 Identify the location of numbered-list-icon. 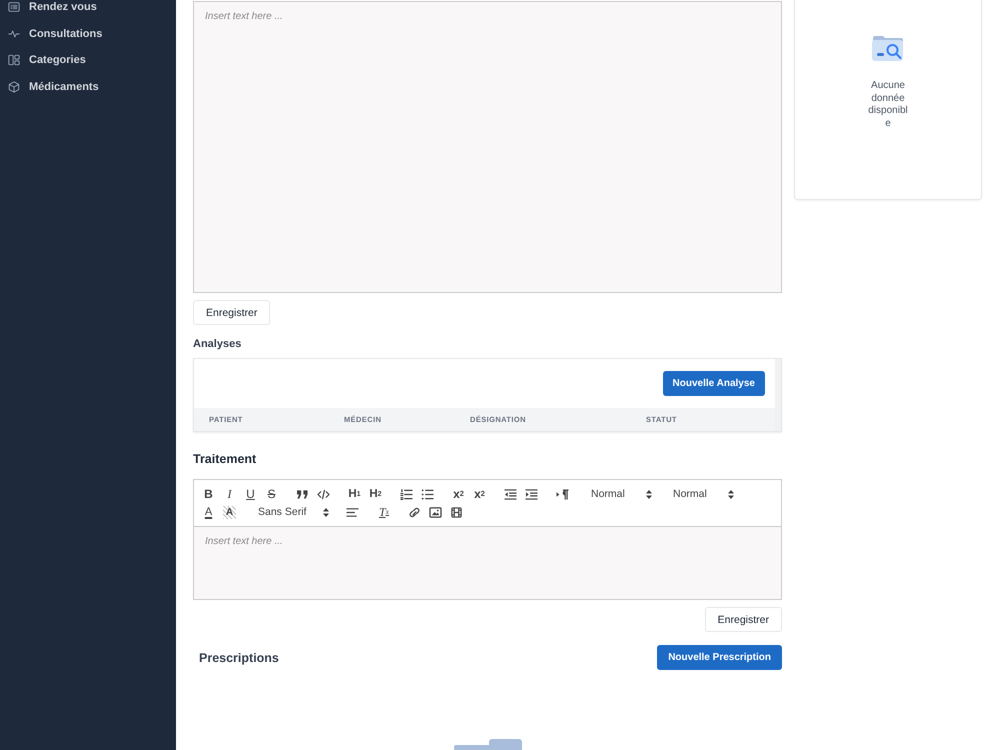
(406, 494).